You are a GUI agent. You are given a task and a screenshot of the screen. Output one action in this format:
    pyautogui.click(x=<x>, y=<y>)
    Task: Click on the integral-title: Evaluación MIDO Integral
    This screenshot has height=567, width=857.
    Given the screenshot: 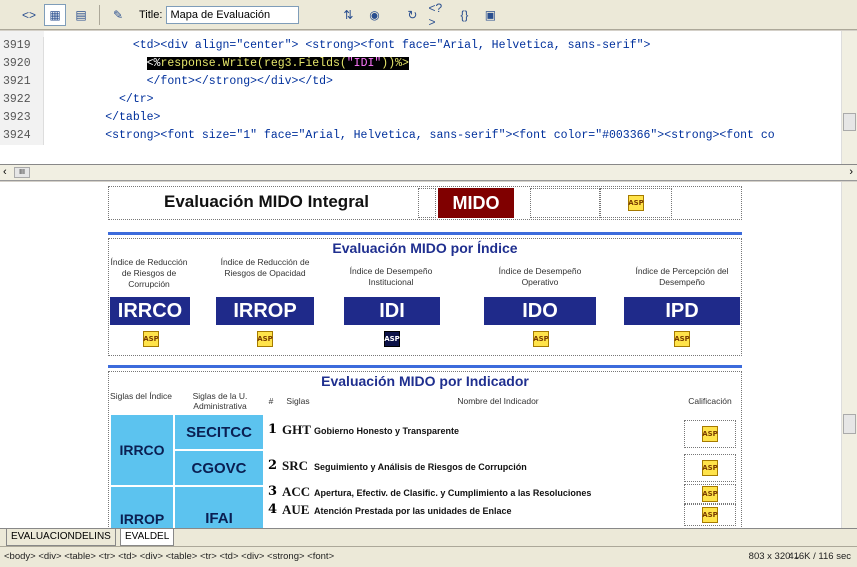 What is the action you would take?
    pyautogui.click(x=266, y=201)
    